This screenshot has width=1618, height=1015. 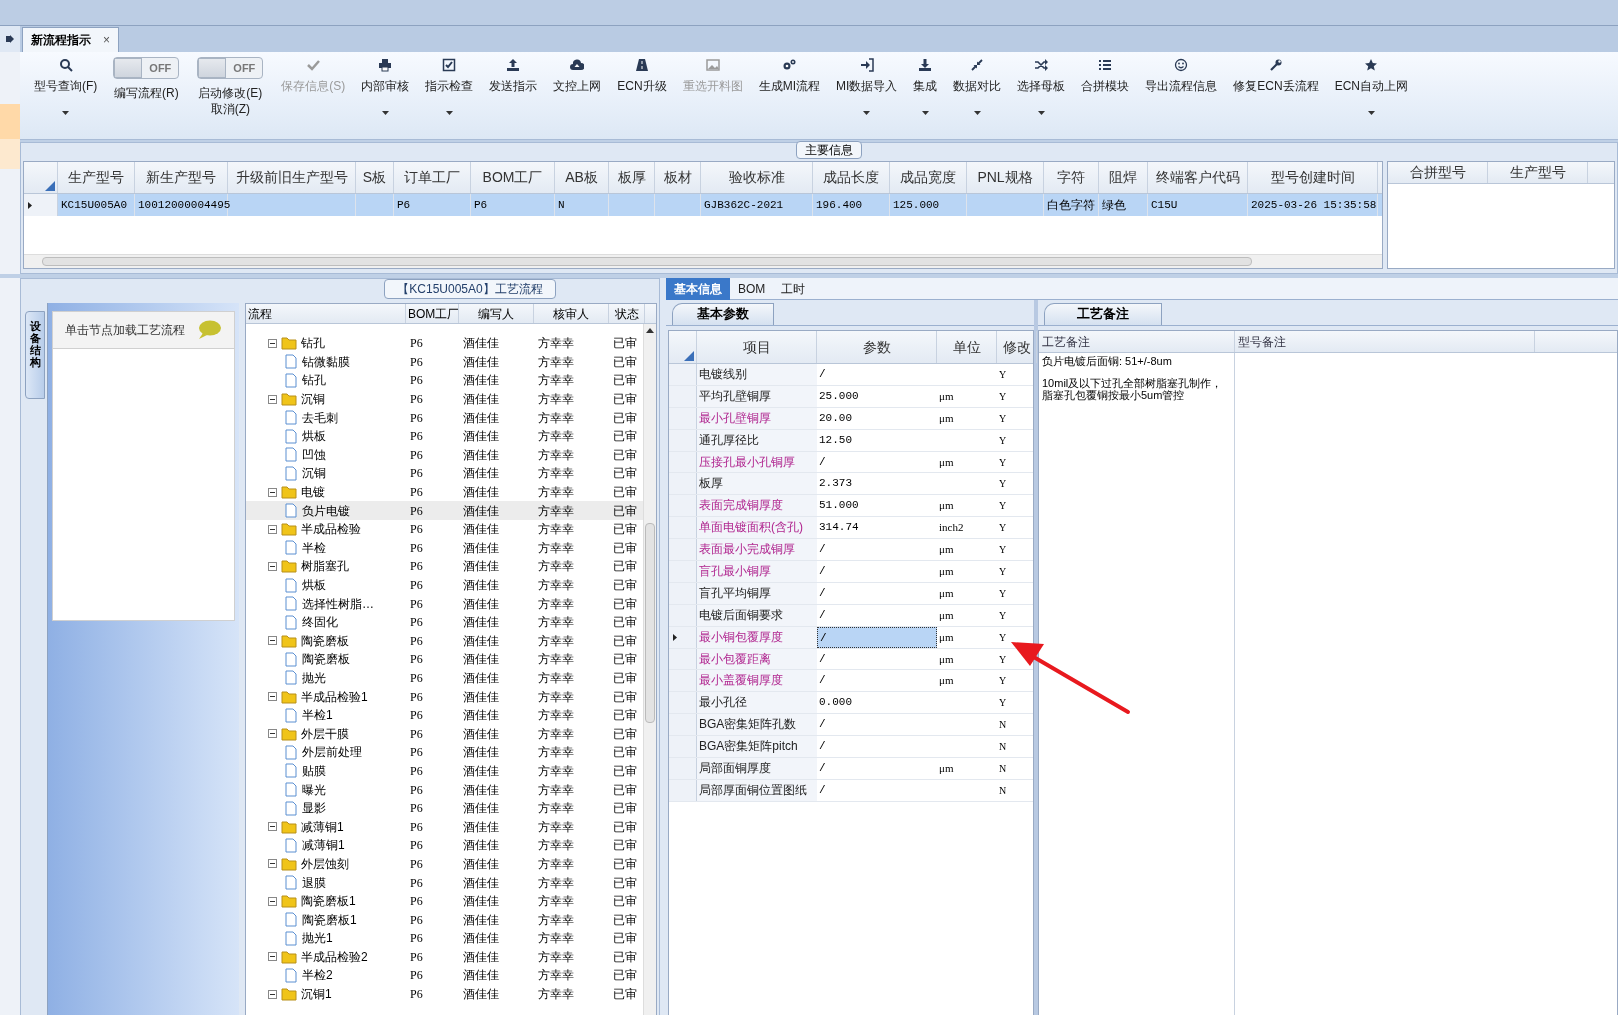 What do you see at coordinates (444, 771) in the screenshot?
I see `tree-row: 贴膜 P6 酒佳佳 方幸幸 已审` at bounding box center [444, 771].